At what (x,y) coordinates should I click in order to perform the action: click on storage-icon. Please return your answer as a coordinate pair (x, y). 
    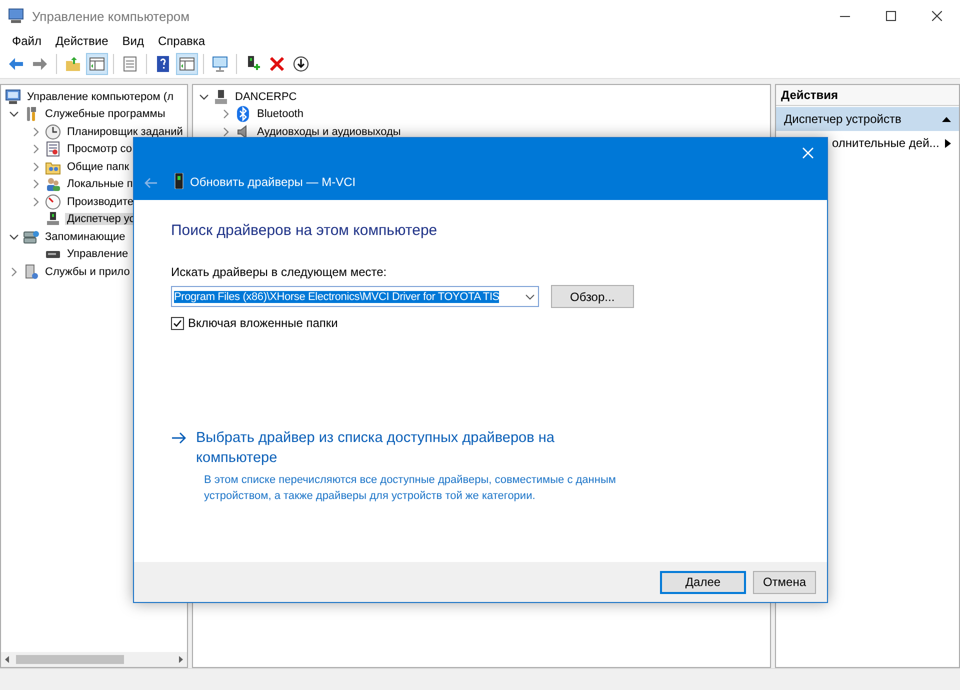
    Looking at the image, I should click on (31, 236).